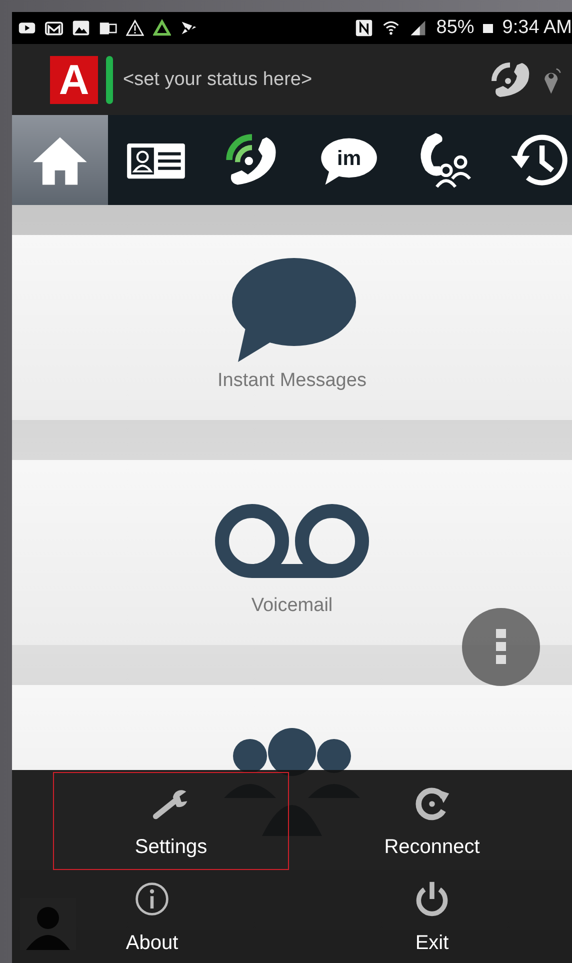  Describe the element at coordinates (162, 28) in the screenshot. I see `triangle-icon` at that location.